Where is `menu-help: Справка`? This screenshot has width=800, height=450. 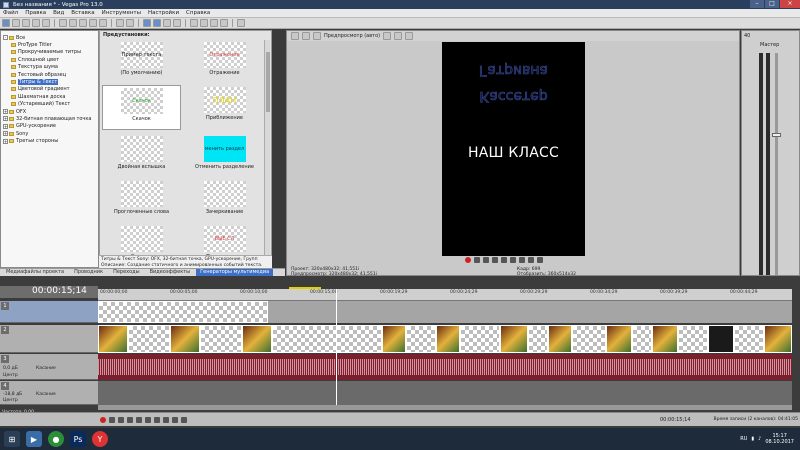 menu-help: Справка is located at coordinates (198, 13).